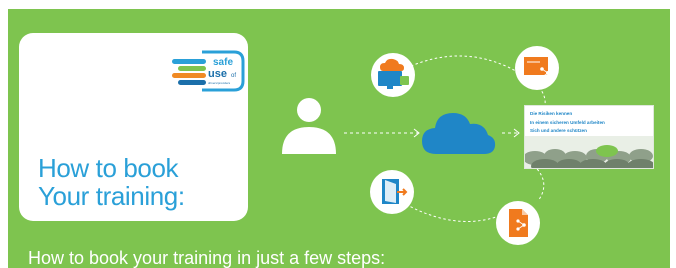  I want to click on person-icon, so click(309, 126).